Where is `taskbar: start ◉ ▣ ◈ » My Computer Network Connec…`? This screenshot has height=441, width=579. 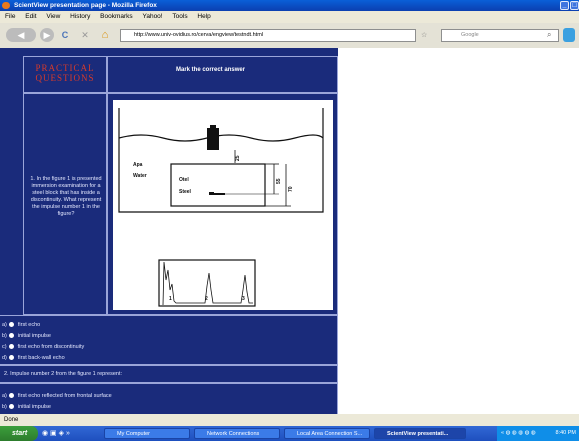
taskbar: start ◉ ▣ ◈ » My Computer Network Connec… is located at coordinates (289, 433).